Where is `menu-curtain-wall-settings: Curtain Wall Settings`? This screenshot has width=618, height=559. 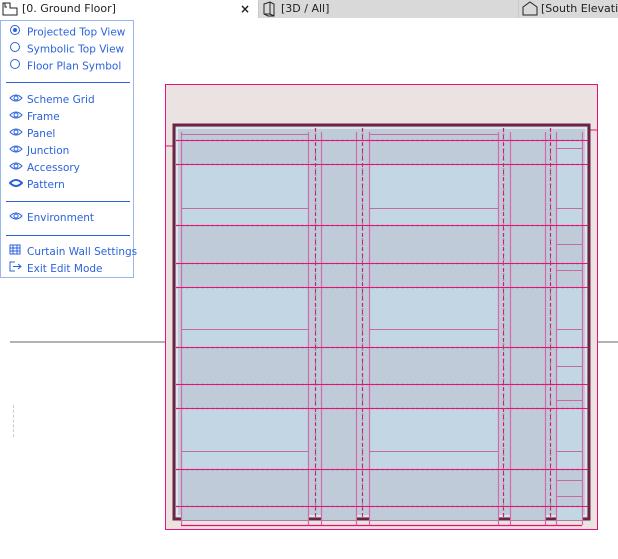
menu-curtain-wall-settings: Curtain Wall Settings is located at coordinates (73, 252).